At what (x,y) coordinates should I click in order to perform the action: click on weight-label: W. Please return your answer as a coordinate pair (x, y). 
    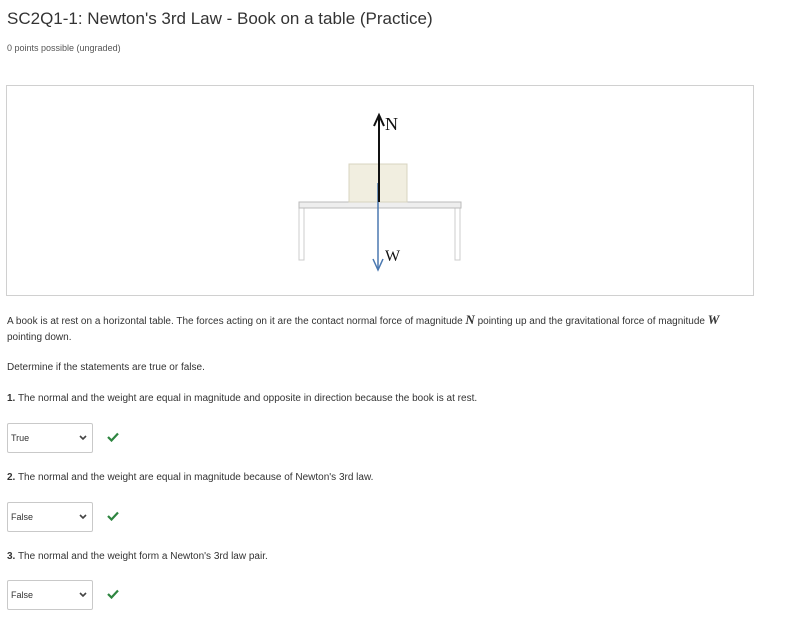
    Looking at the image, I should click on (393, 256).